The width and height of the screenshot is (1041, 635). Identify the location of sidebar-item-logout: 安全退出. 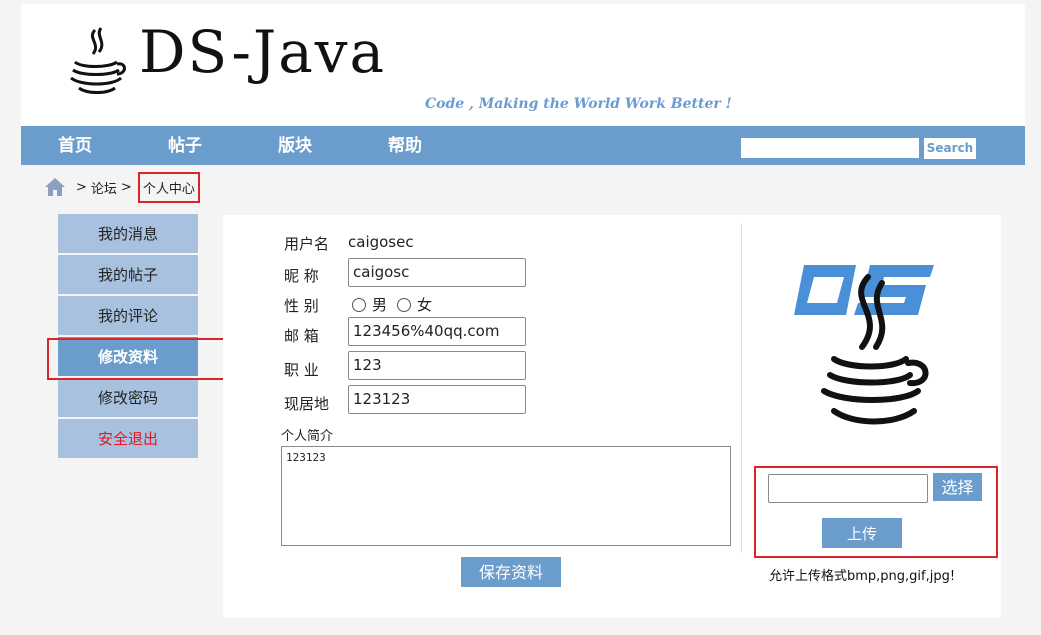
(128, 438).